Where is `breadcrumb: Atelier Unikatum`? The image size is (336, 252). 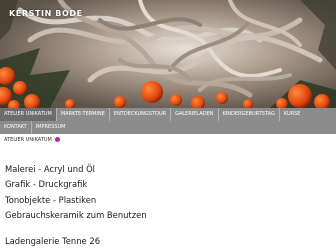 breadcrumb: Atelier Unikatum is located at coordinates (32, 139).